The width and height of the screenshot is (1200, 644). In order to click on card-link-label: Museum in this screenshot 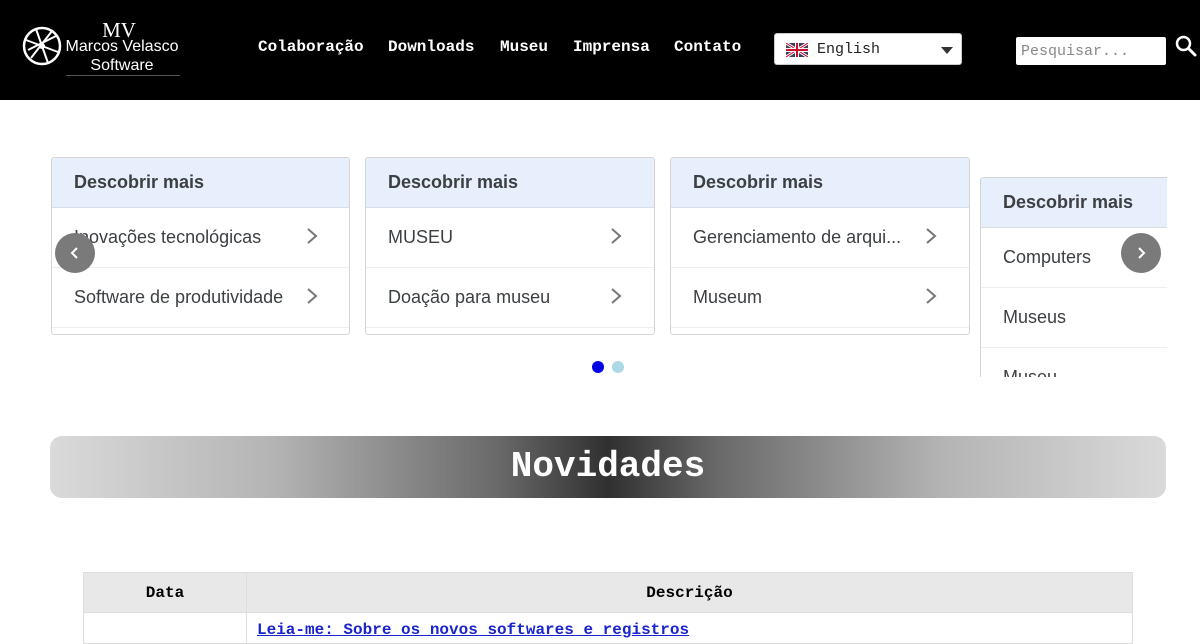, I will do `click(728, 297)`.